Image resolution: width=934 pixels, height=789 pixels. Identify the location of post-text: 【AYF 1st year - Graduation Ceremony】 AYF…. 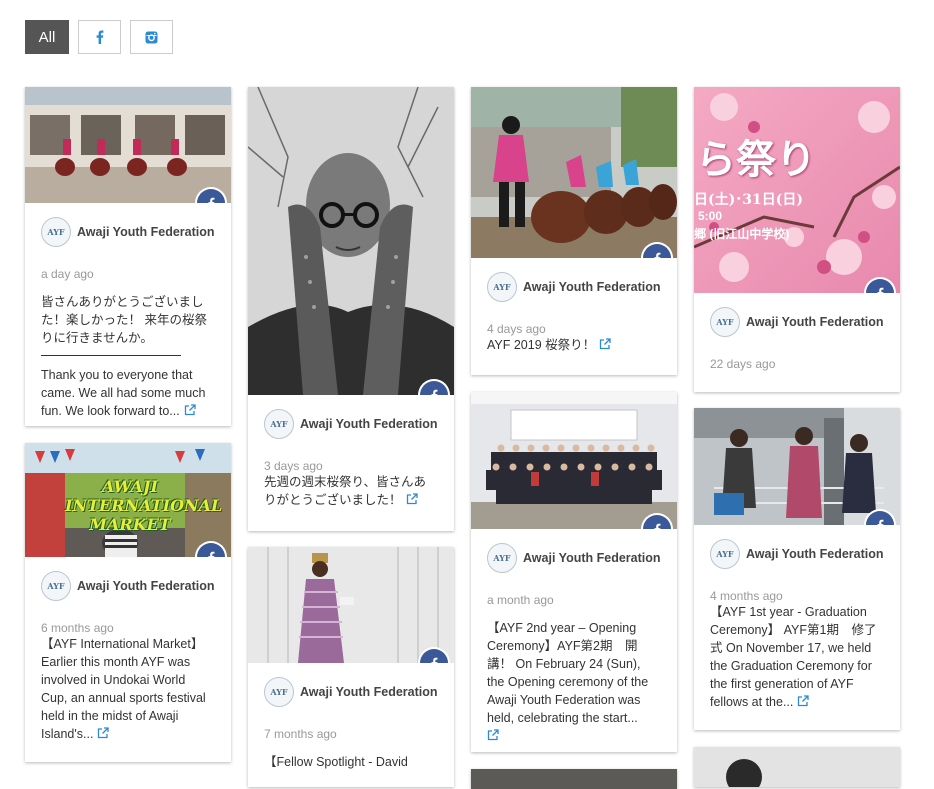
(793, 657).